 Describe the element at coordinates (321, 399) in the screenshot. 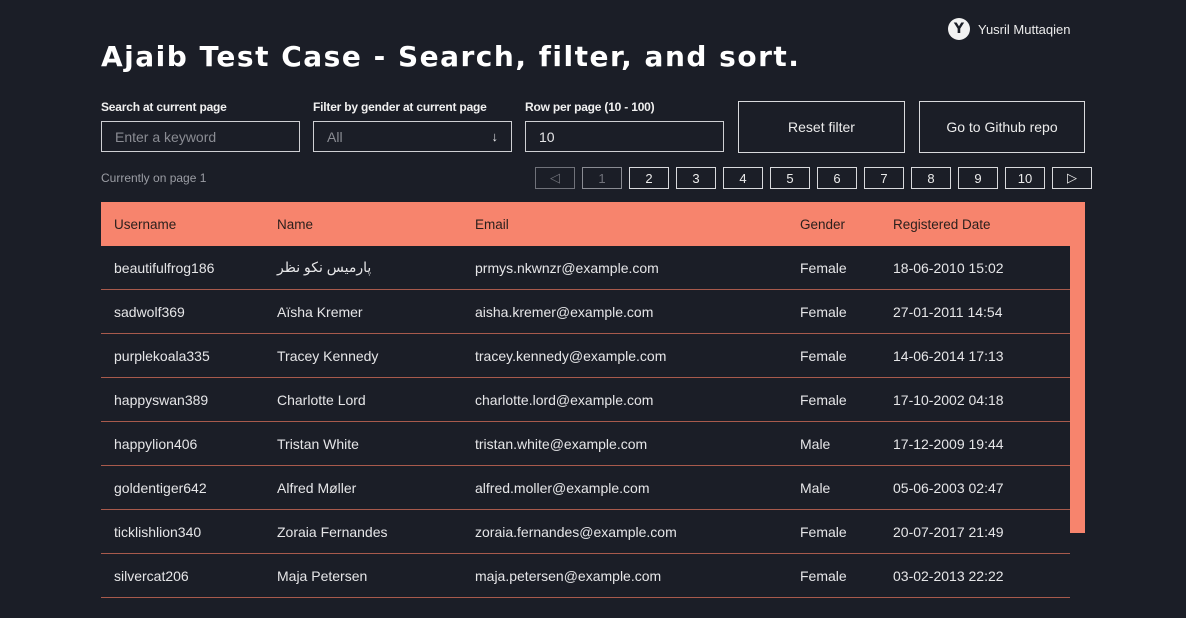

I see `cell-name: Charlotte Lord` at that location.